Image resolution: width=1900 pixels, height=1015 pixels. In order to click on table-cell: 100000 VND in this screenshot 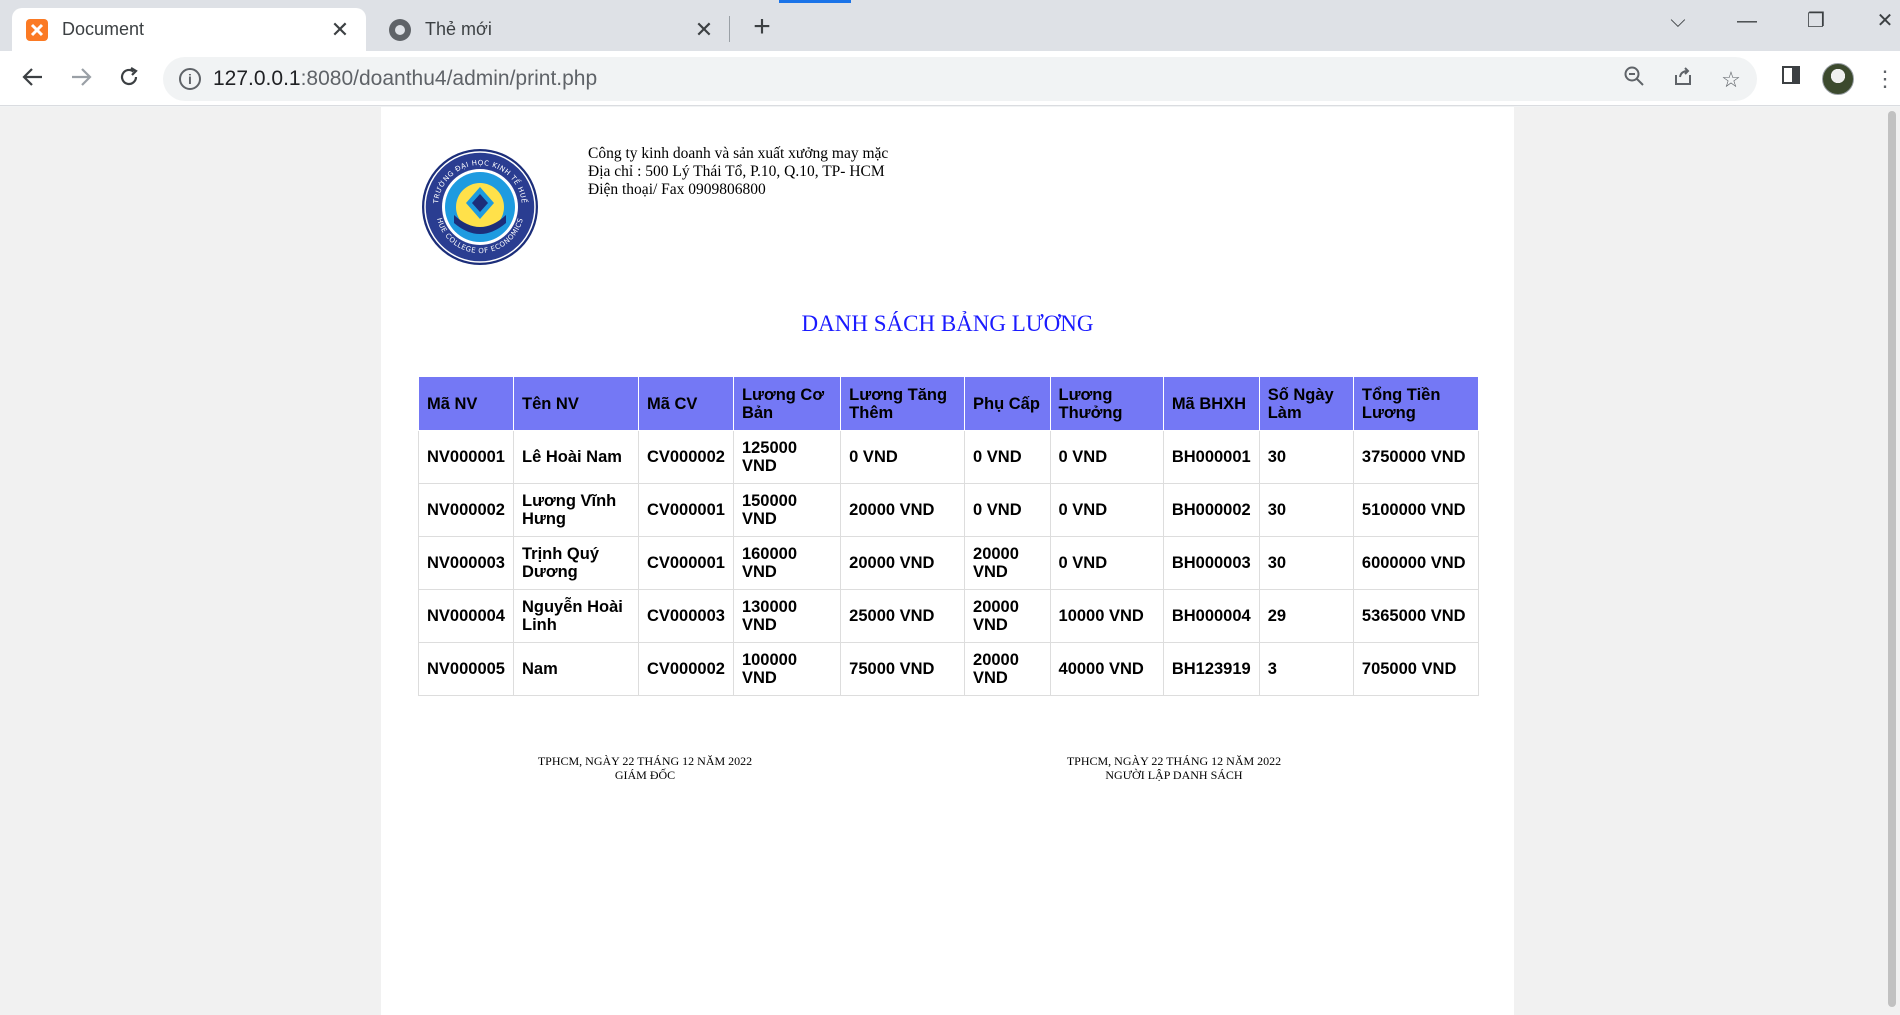, I will do `click(787, 669)`.